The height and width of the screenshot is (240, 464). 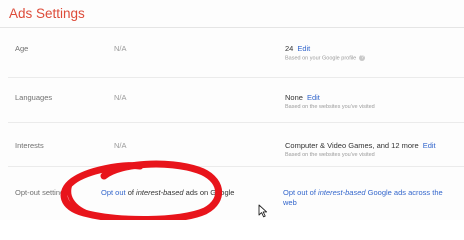 I want to click on languages-na-value: N/A, so click(x=120, y=97).